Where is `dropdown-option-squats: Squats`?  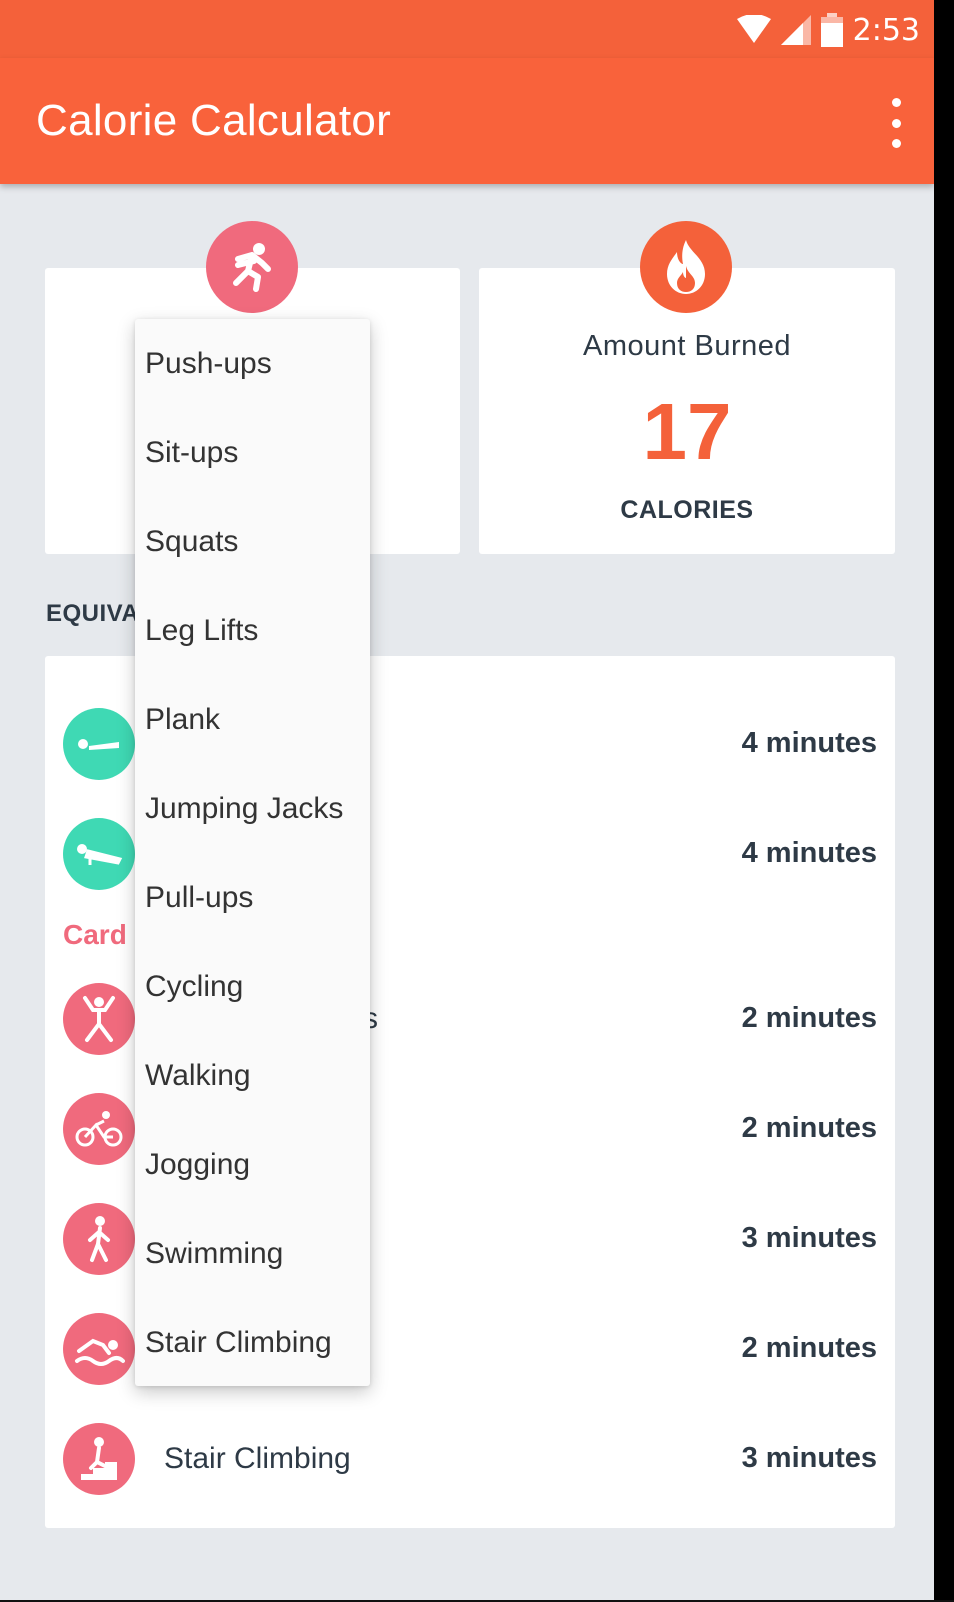 dropdown-option-squats: Squats is located at coordinates (252, 541).